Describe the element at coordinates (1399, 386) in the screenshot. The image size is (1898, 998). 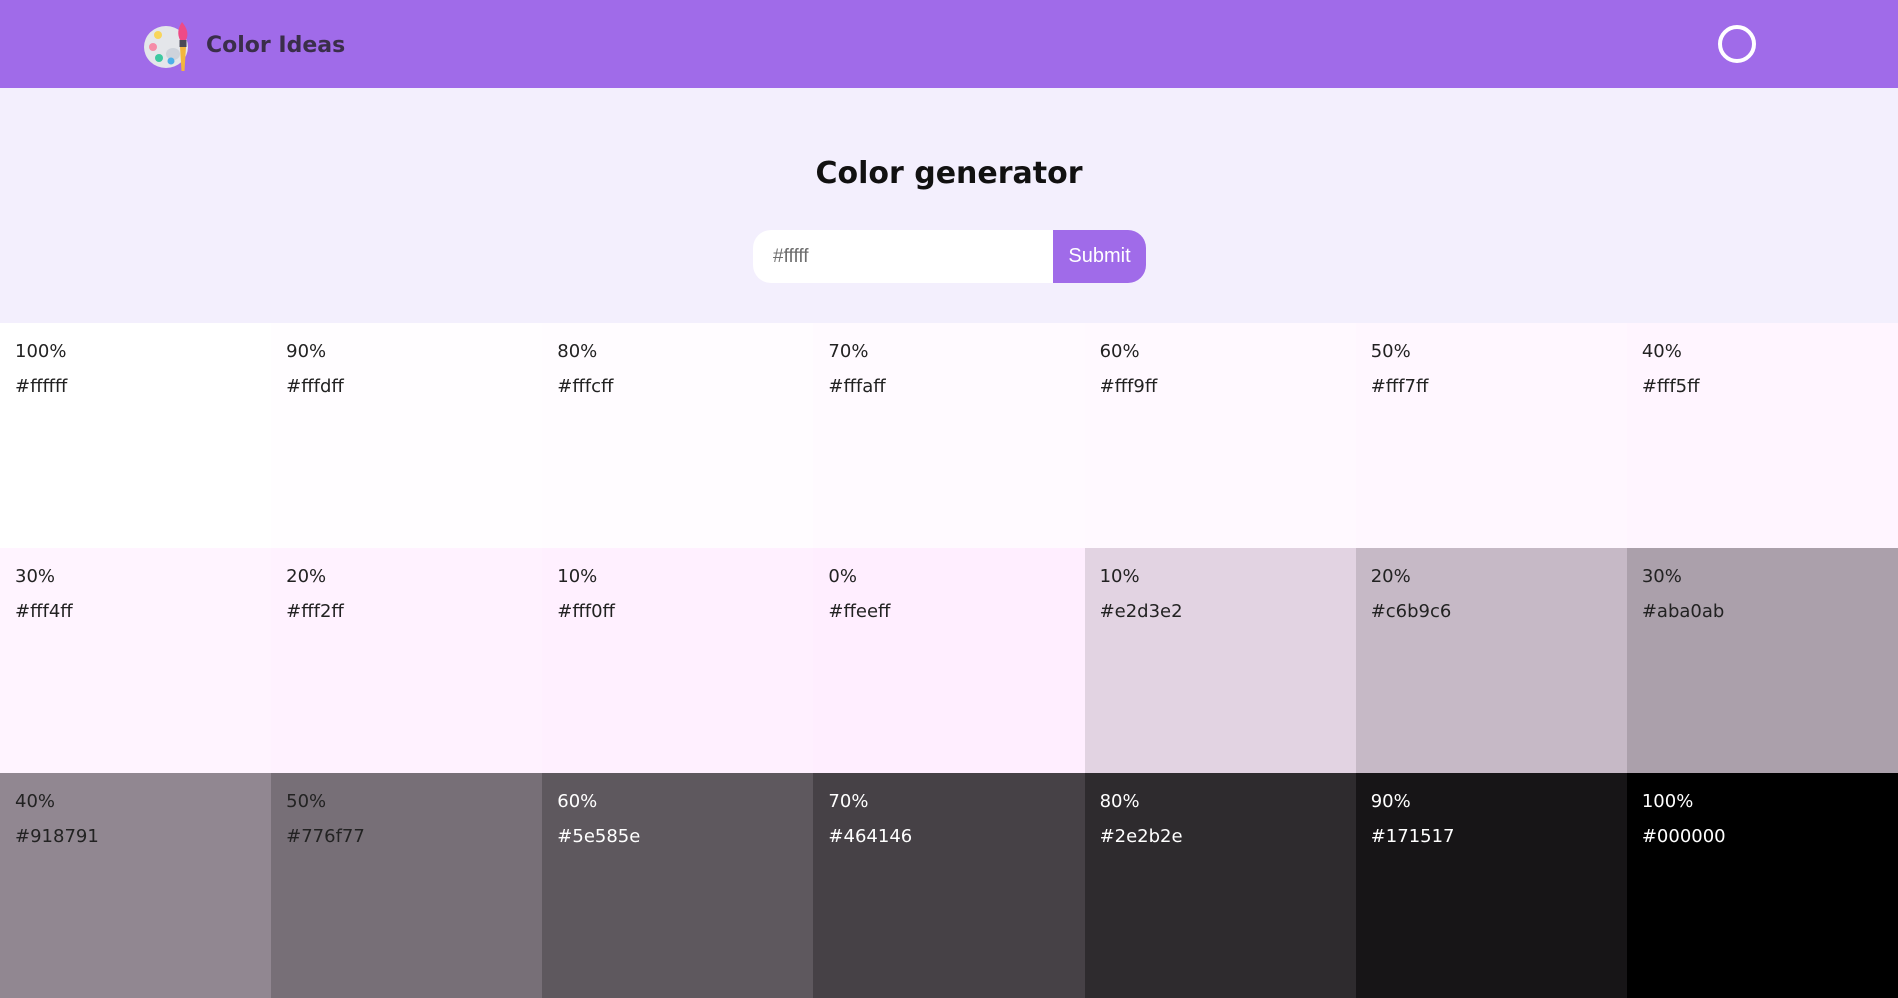
I see `swatch-hex: #fff7ff` at that location.